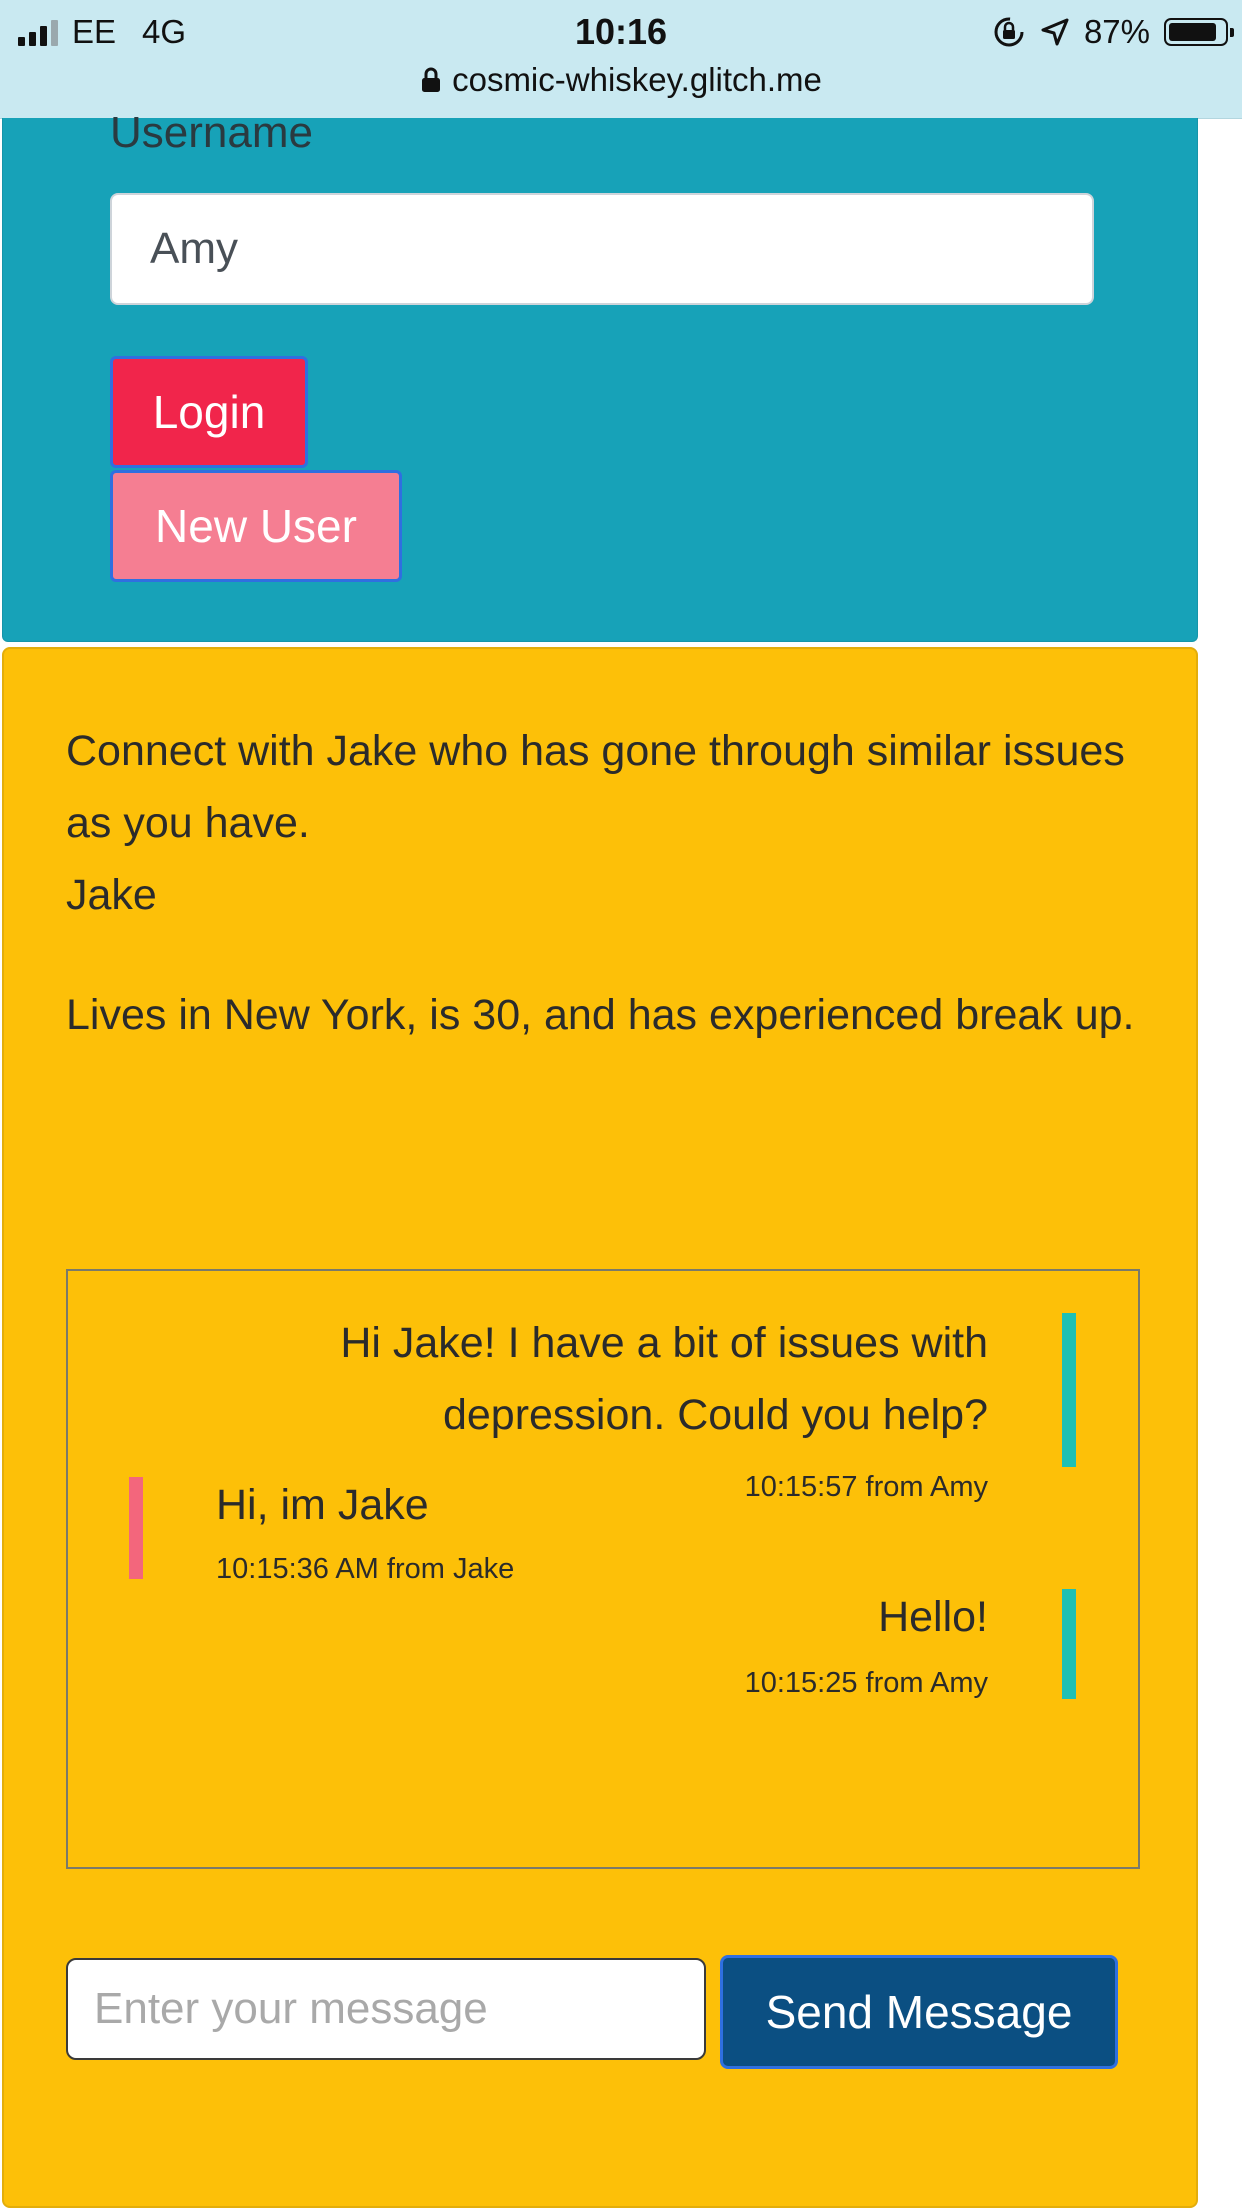 Image resolution: width=1242 pixels, height=2208 pixels. I want to click on mentor-name: Jake, so click(111, 895).